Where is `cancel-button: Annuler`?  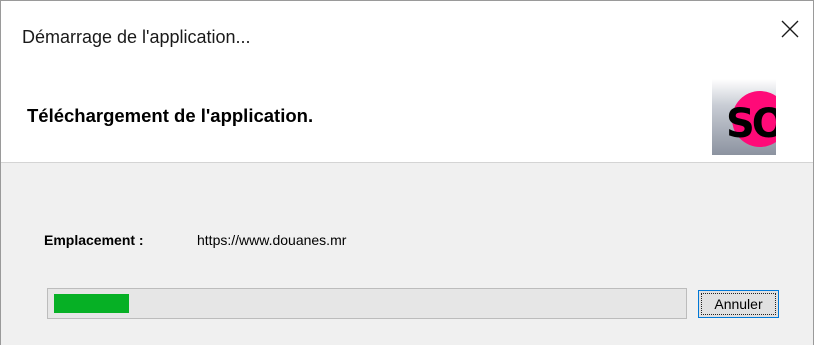 cancel-button: Annuler is located at coordinates (738, 304).